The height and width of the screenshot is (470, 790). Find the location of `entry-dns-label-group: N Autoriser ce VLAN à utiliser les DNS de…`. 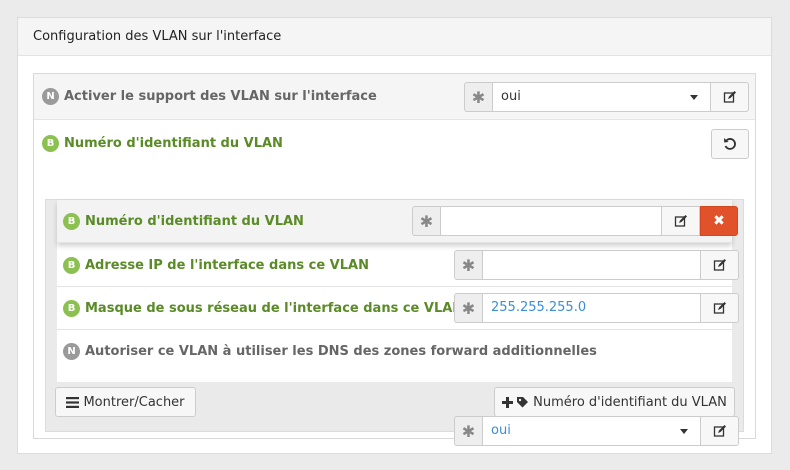

entry-dns-label-group: N Autoriser ce VLAN à utiliser les DNS de… is located at coordinates (330, 351).